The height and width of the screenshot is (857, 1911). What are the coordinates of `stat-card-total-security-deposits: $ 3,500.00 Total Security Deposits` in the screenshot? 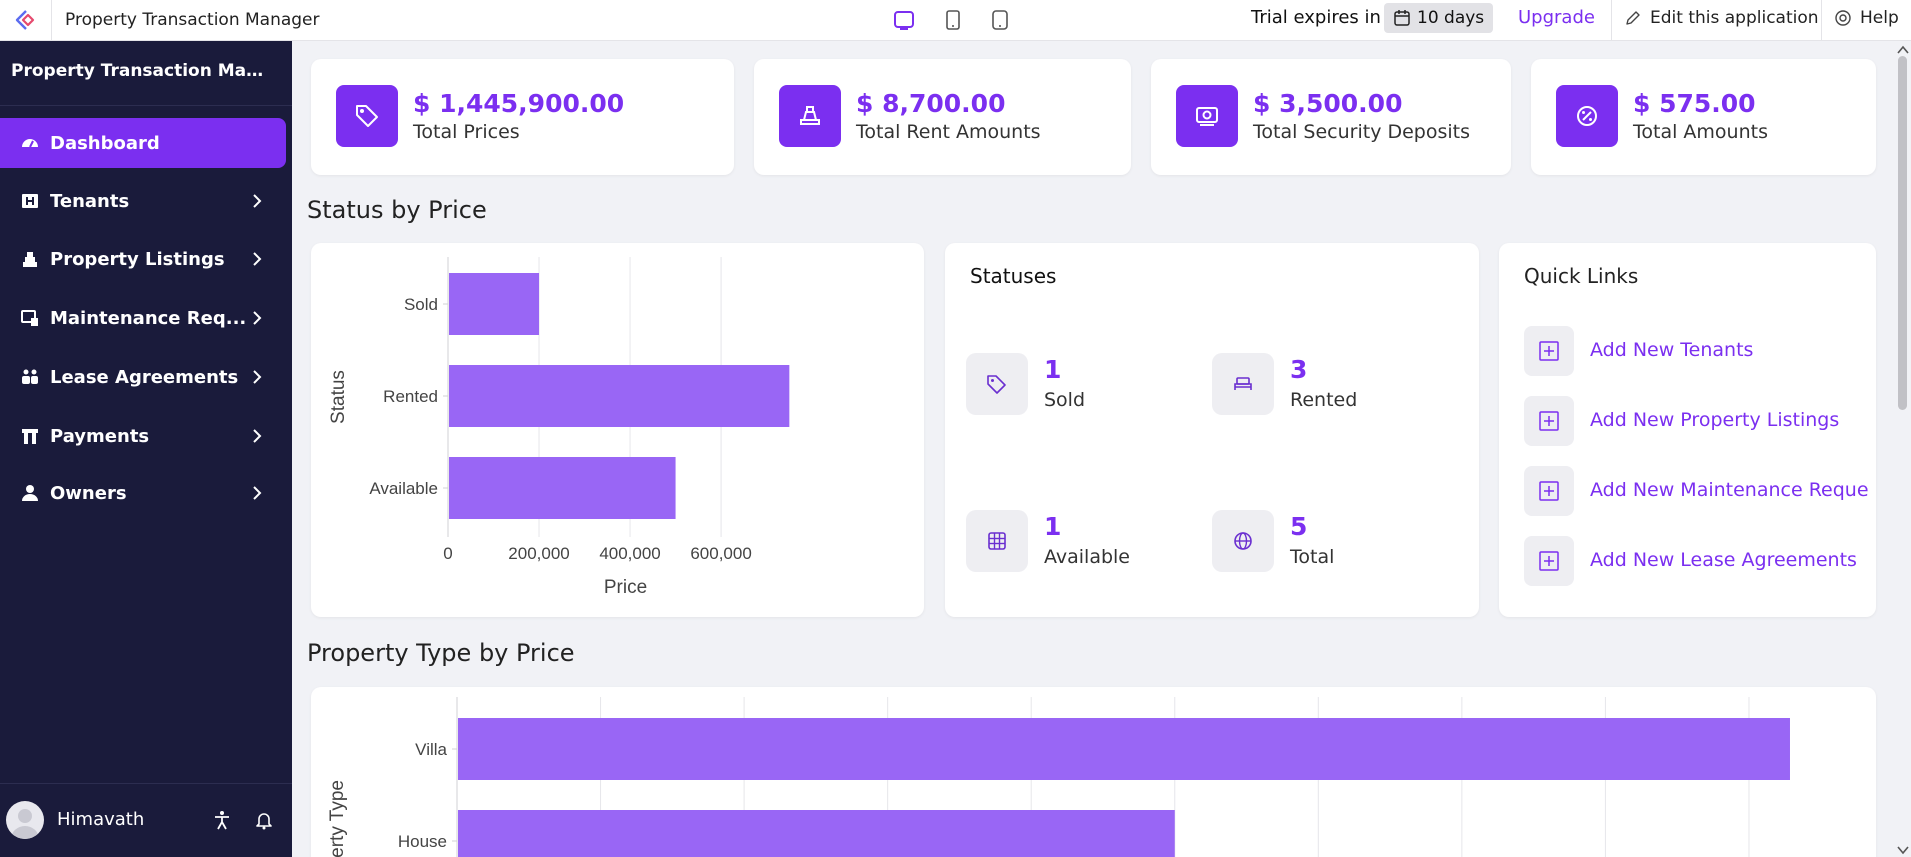 It's located at (1331, 117).